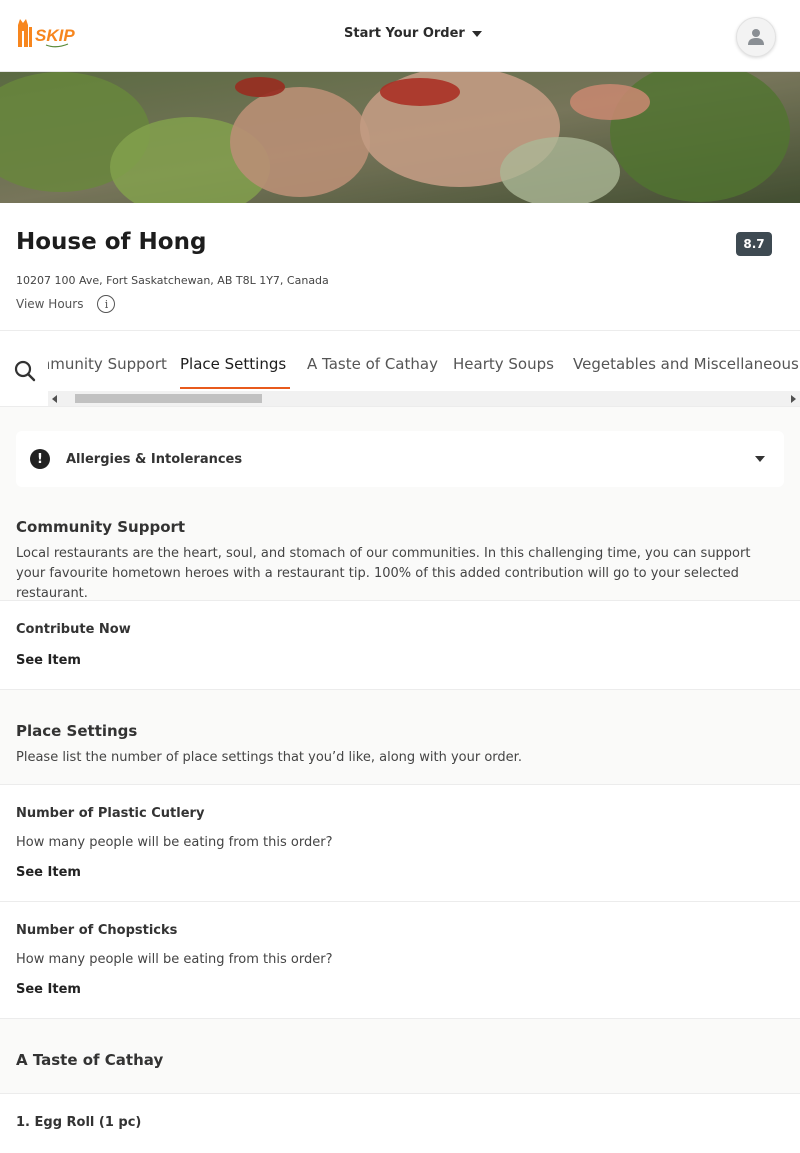  Describe the element at coordinates (107, 364) in the screenshot. I see `tab-community-support: Community Support` at that location.